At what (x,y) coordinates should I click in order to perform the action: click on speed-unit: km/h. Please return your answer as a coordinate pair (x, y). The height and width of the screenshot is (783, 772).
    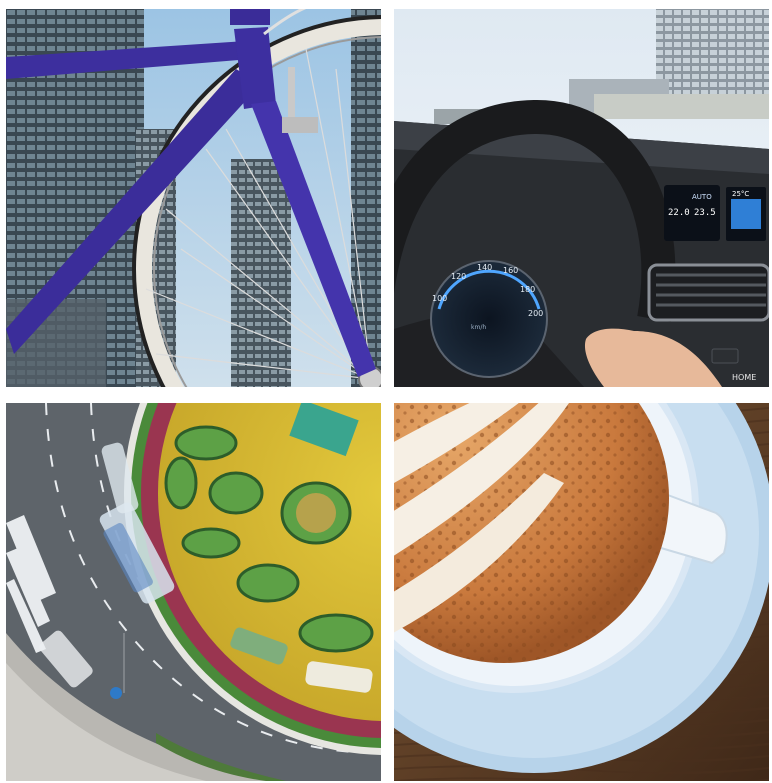
    Looking at the image, I should click on (478, 327).